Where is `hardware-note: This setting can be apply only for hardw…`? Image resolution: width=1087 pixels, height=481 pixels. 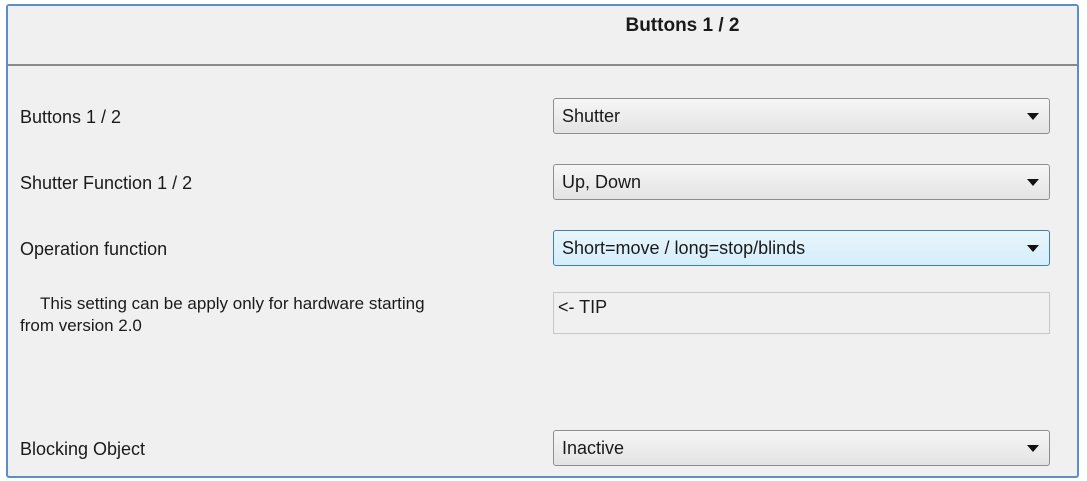 hardware-note: This setting can be apply only for hardw… is located at coordinates (280, 315).